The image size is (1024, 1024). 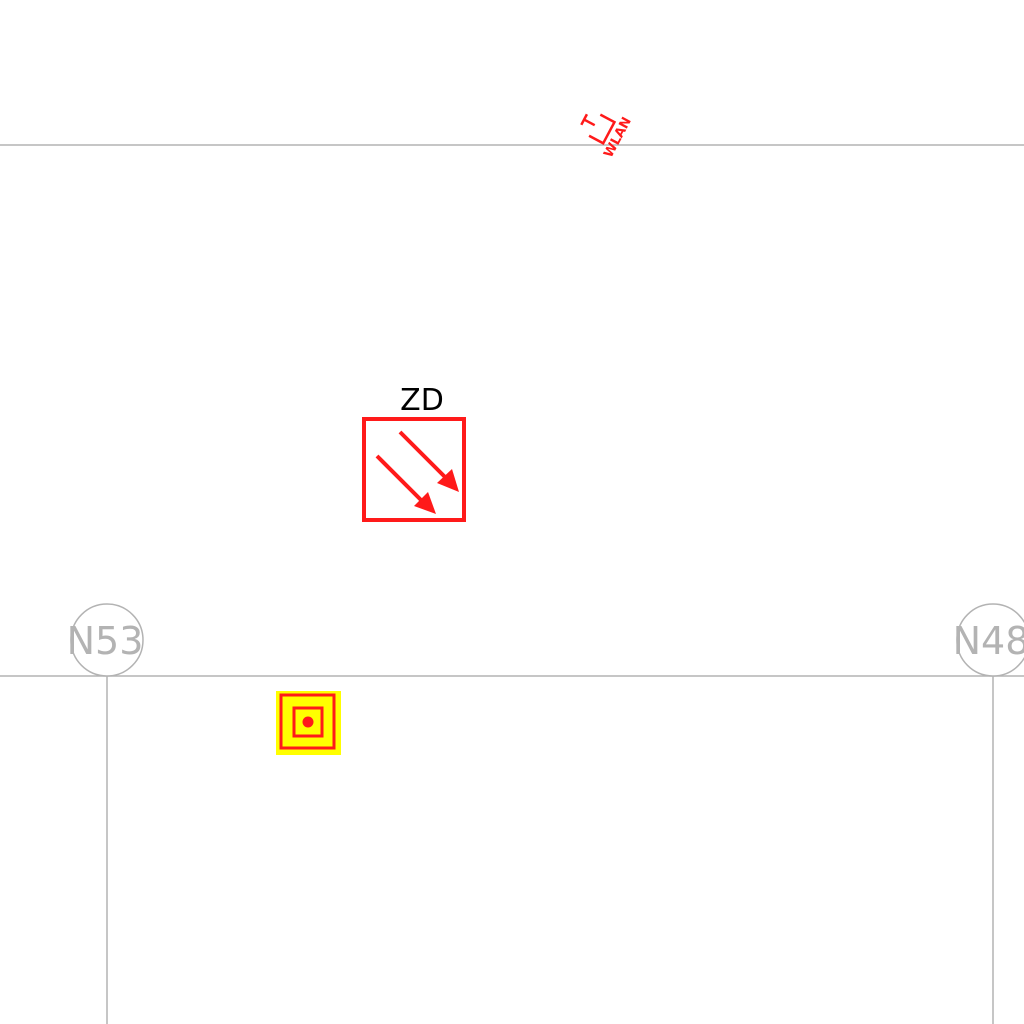 I want to click on grid-marker-label: N53, so click(x=105, y=641).